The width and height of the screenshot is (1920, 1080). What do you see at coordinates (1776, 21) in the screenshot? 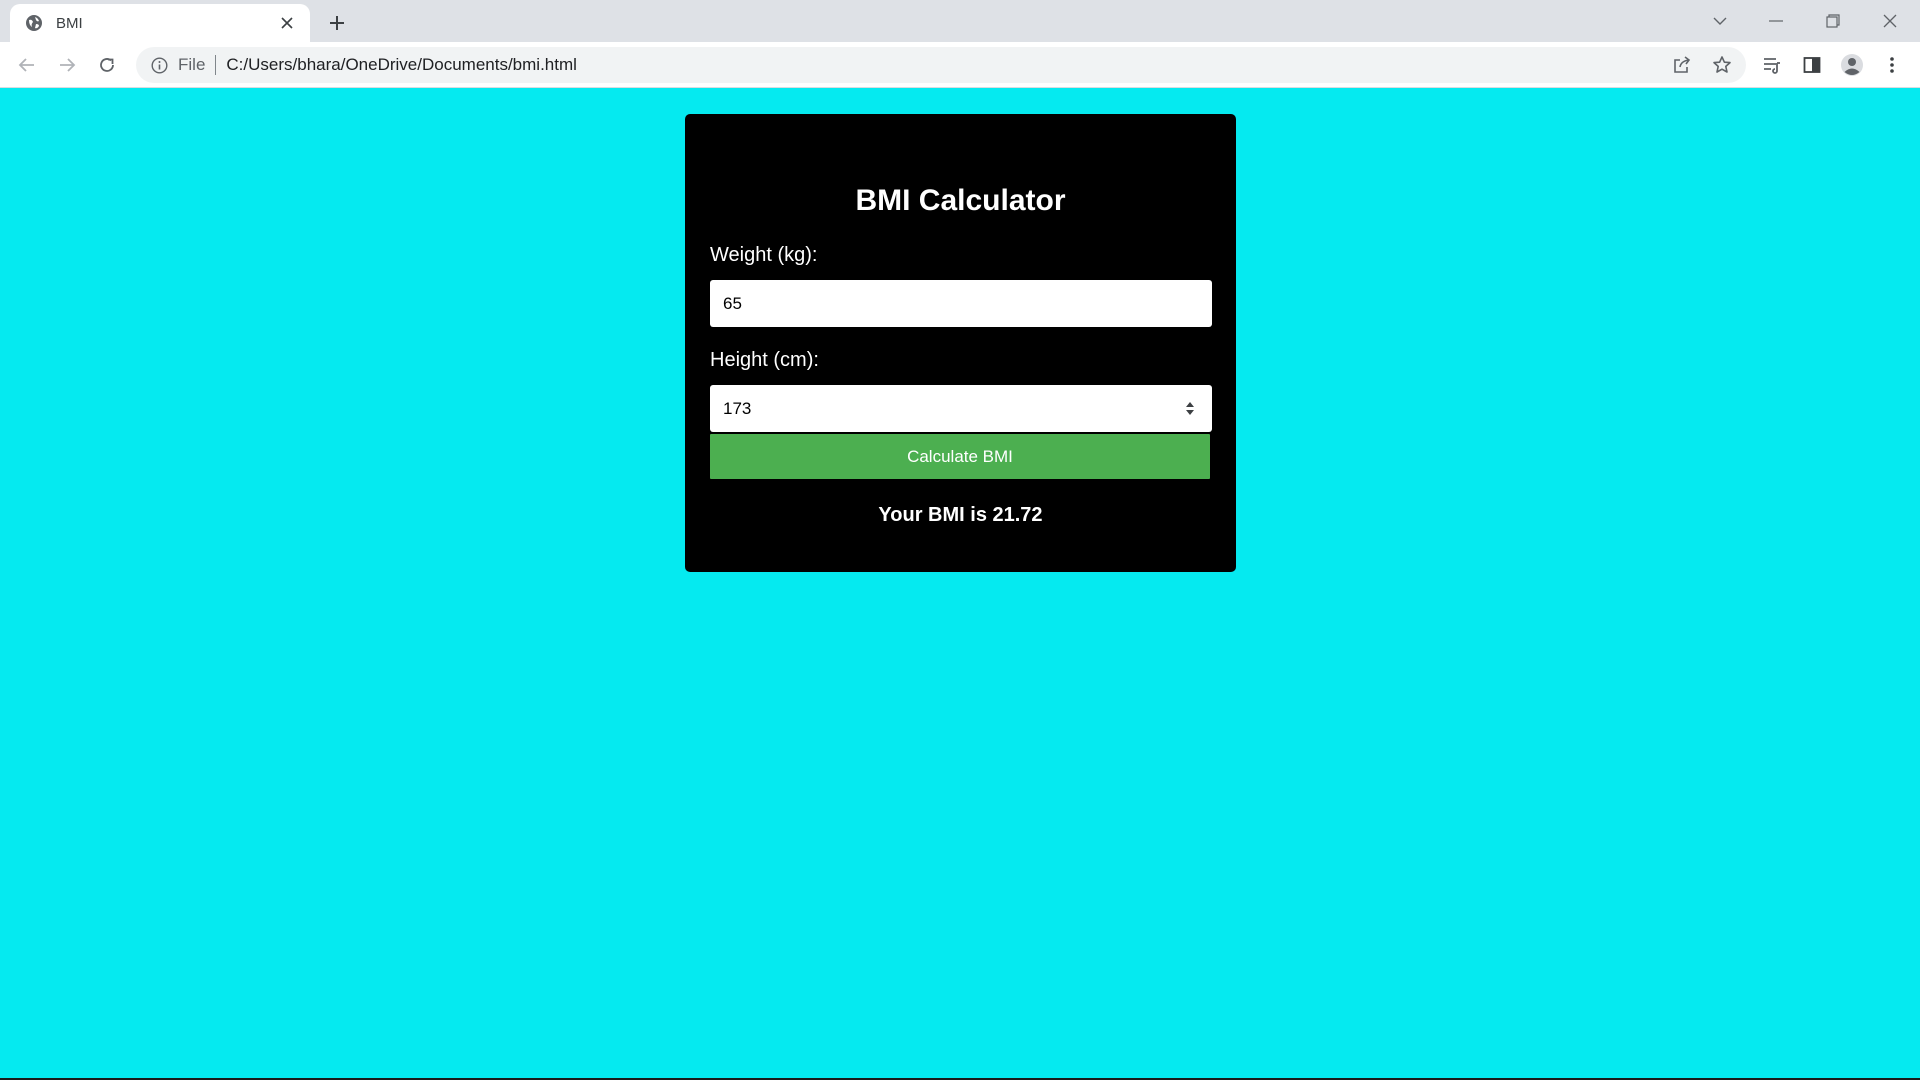
I see `minimize-icon` at bounding box center [1776, 21].